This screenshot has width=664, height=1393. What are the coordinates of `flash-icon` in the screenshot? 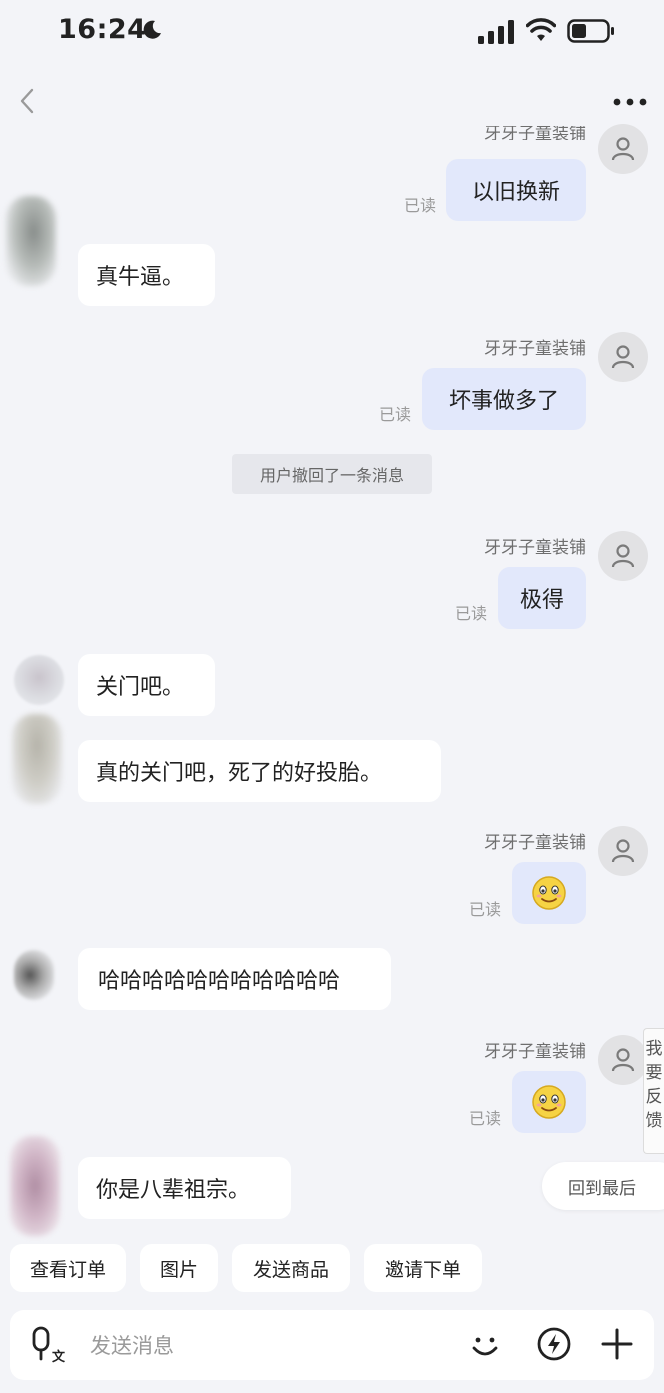 It's located at (554, 1344).